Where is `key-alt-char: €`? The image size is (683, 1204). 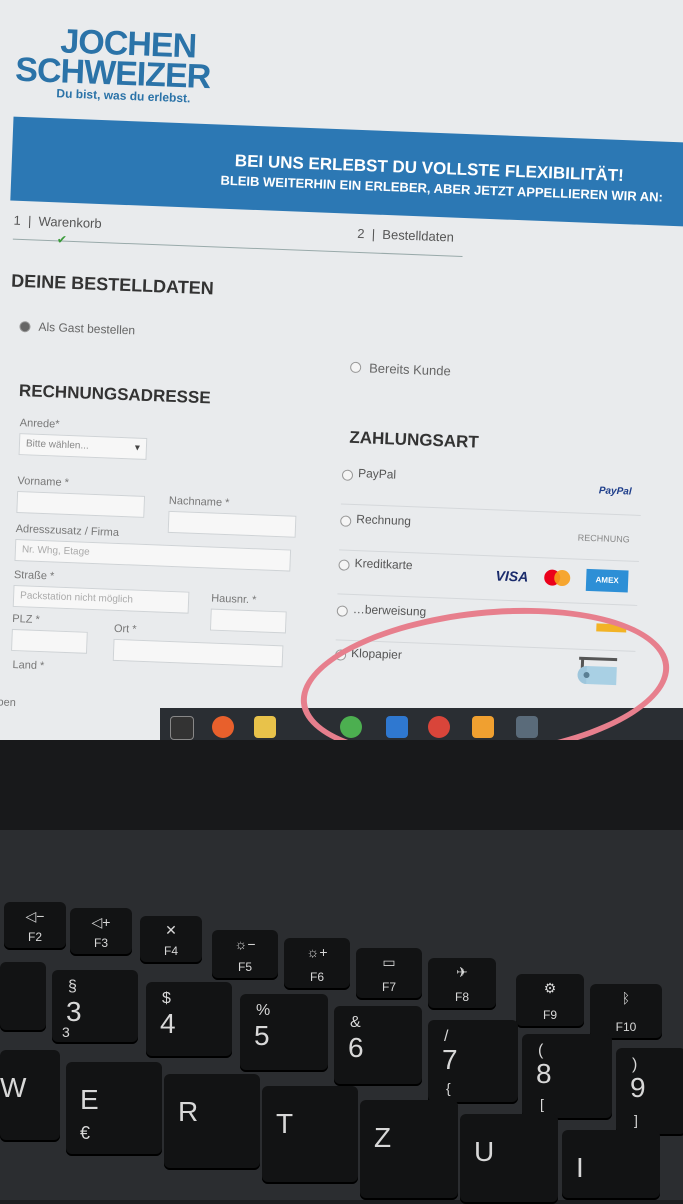 key-alt-char: € is located at coordinates (85, 1133).